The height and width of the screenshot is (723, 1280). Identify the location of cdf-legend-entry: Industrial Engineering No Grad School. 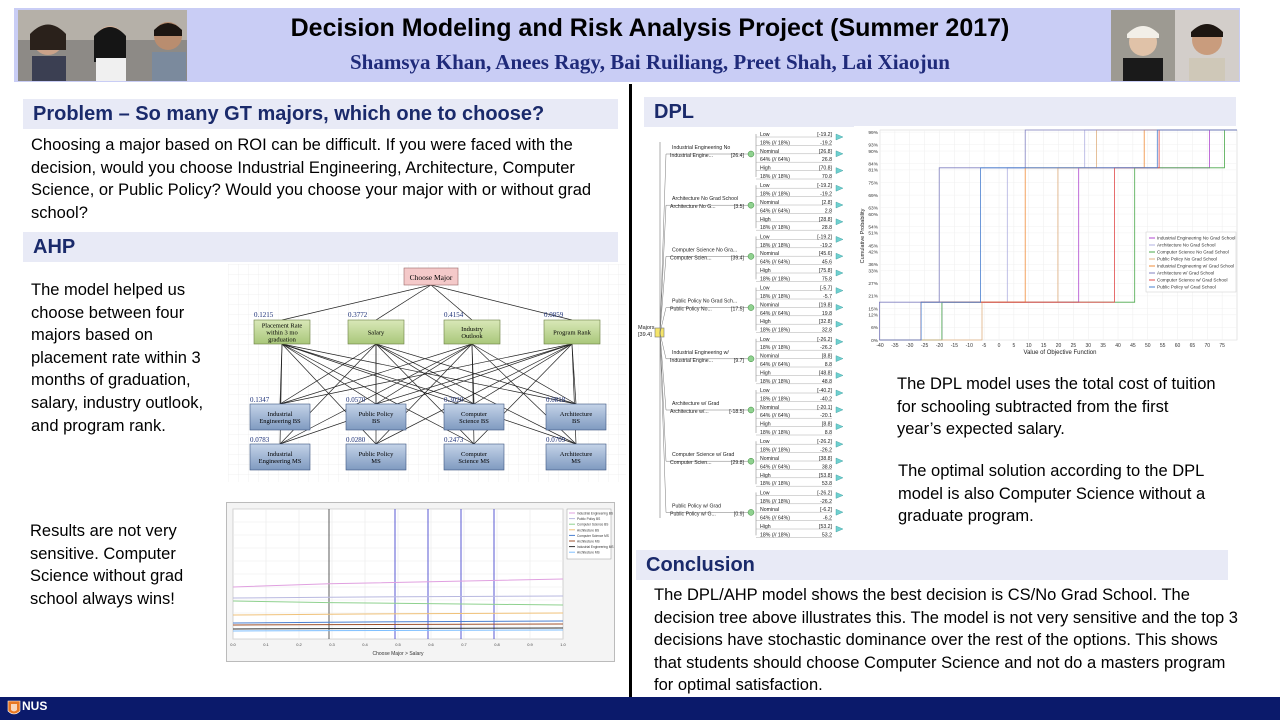
(1196, 238).